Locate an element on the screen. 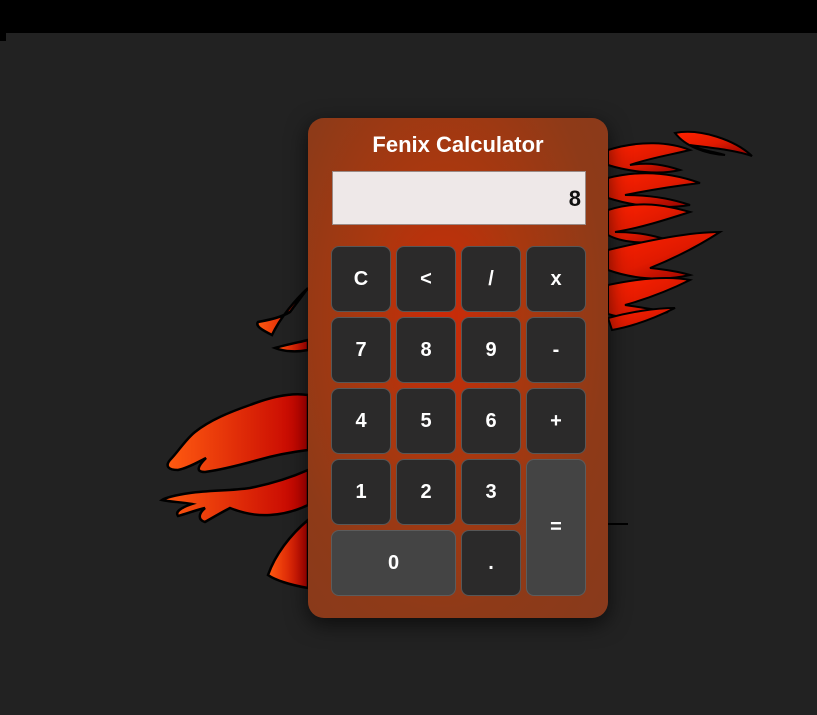 Image resolution: width=817 pixels, height=715 pixels. equals-button: = is located at coordinates (556, 527).